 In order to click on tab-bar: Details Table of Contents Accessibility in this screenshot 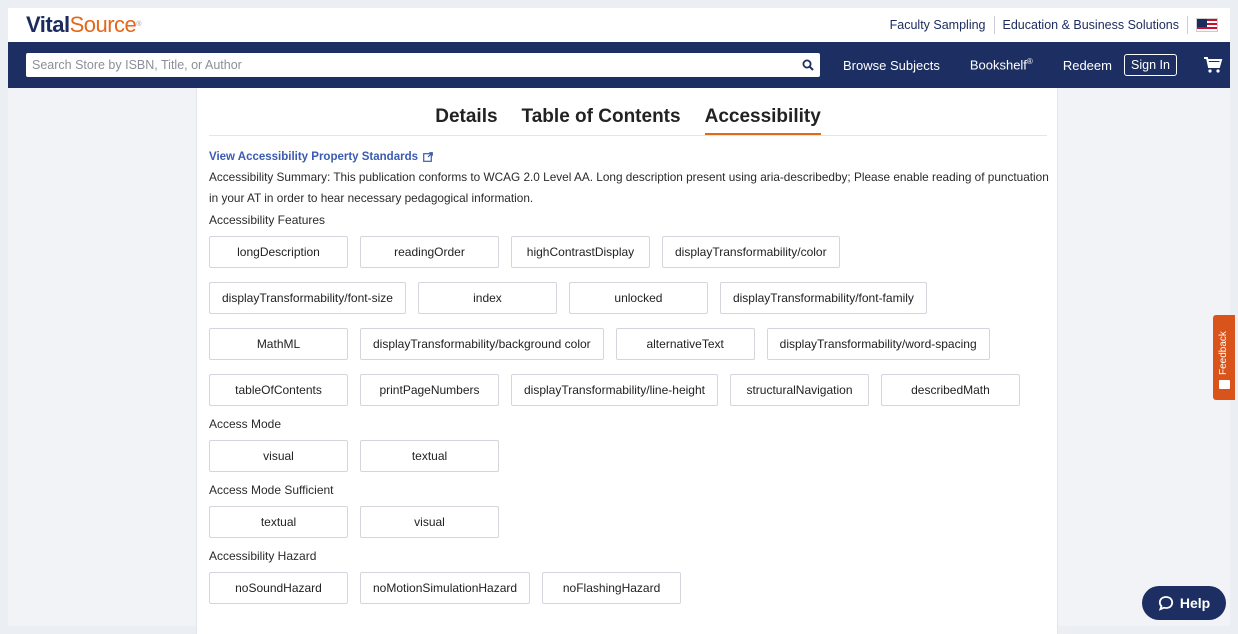, I will do `click(628, 112)`.